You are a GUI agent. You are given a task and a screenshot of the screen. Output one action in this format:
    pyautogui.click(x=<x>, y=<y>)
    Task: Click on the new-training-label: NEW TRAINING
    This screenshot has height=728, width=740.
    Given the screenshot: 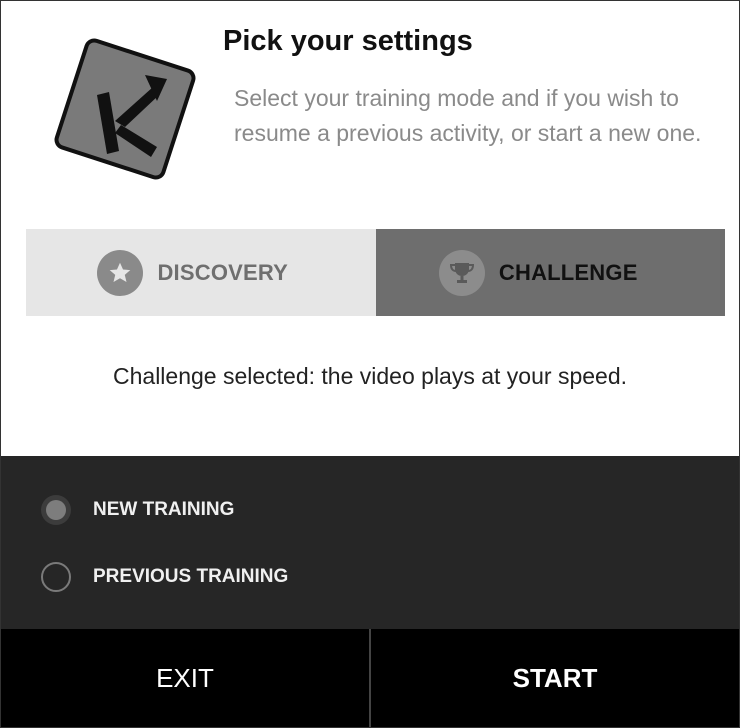 What is the action you would take?
    pyautogui.click(x=164, y=509)
    